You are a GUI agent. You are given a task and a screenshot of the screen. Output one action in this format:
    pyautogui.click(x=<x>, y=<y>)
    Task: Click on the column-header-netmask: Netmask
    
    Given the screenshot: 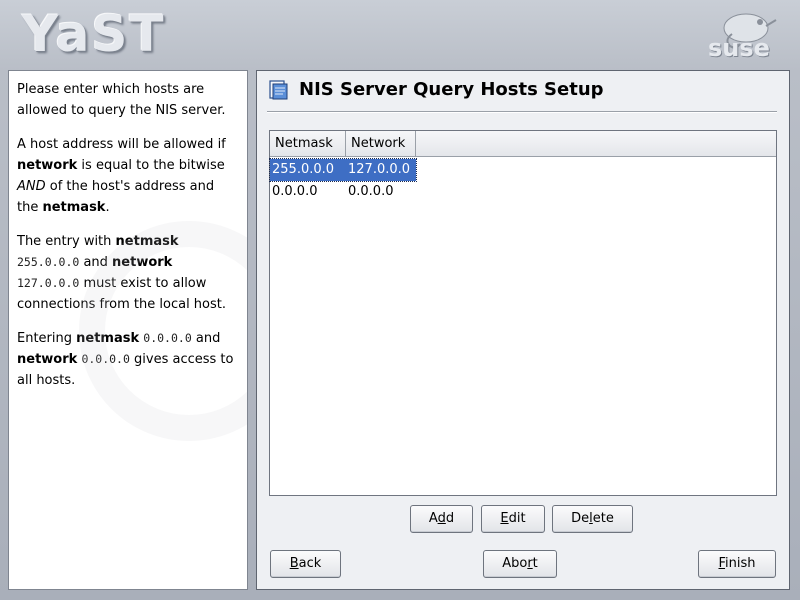 What is the action you would take?
    pyautogui.click(x=308, y=143)
    